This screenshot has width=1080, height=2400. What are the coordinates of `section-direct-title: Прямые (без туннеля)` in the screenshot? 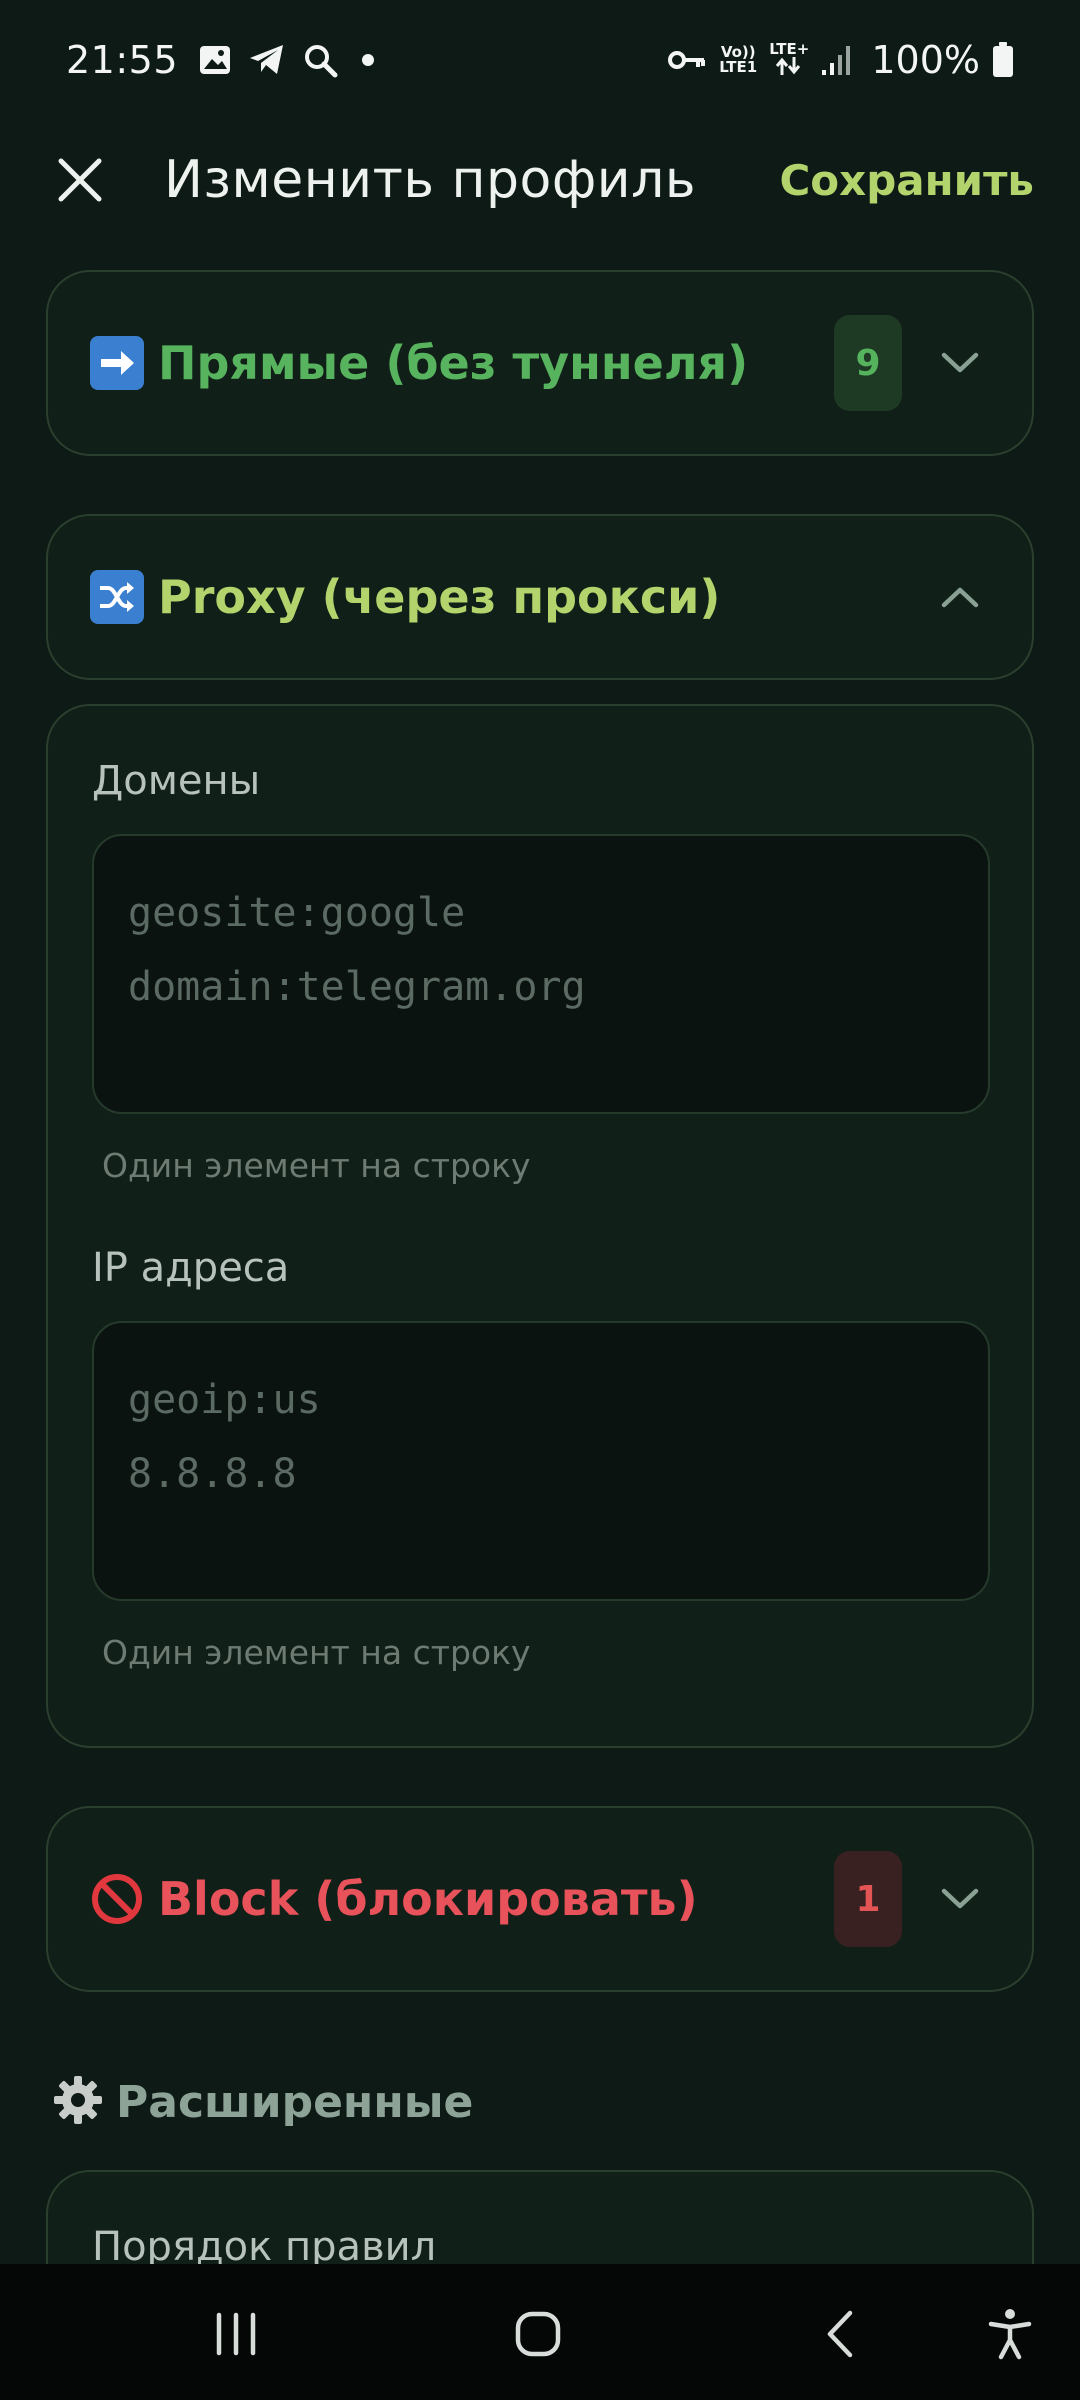 It's located at (453, 363).